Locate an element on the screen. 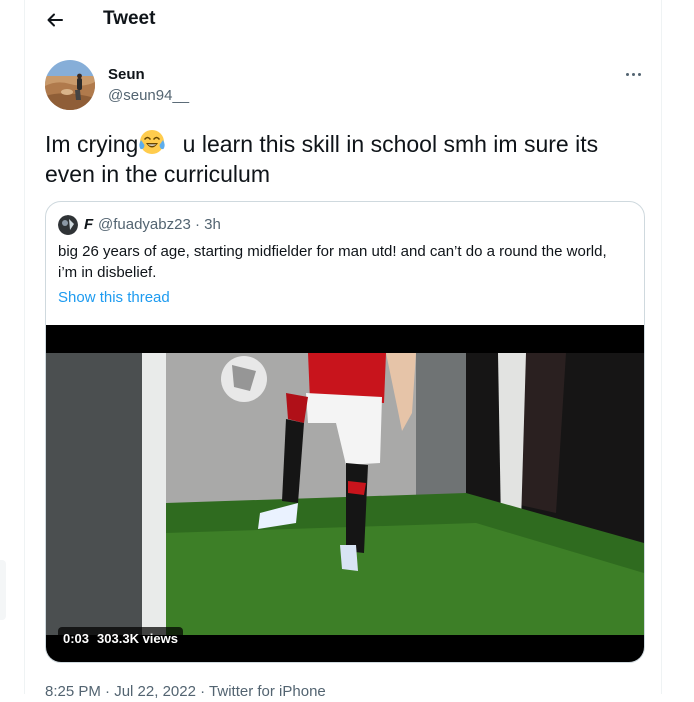 Image resolution: width=694 pixels, height=702 pixels. quoted-avatar is located at coordinates (68, 225).